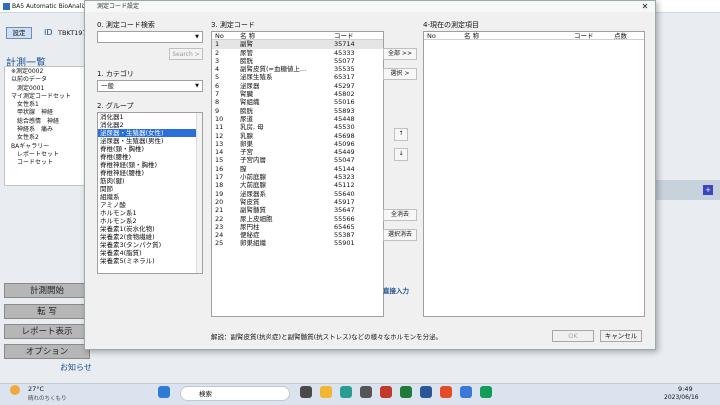 The height and width of the screenshot is (405, 720). I want to click on store-icon, so click(366, 392).